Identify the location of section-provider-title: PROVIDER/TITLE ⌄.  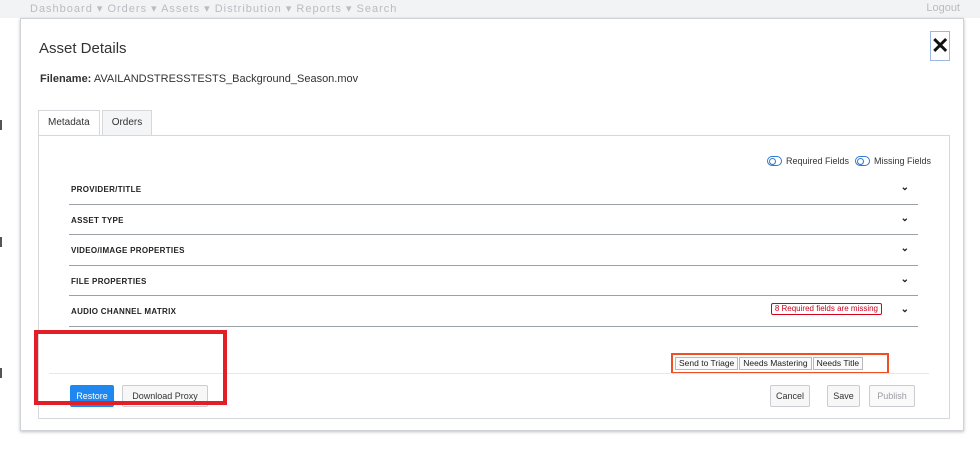
(493, 189).